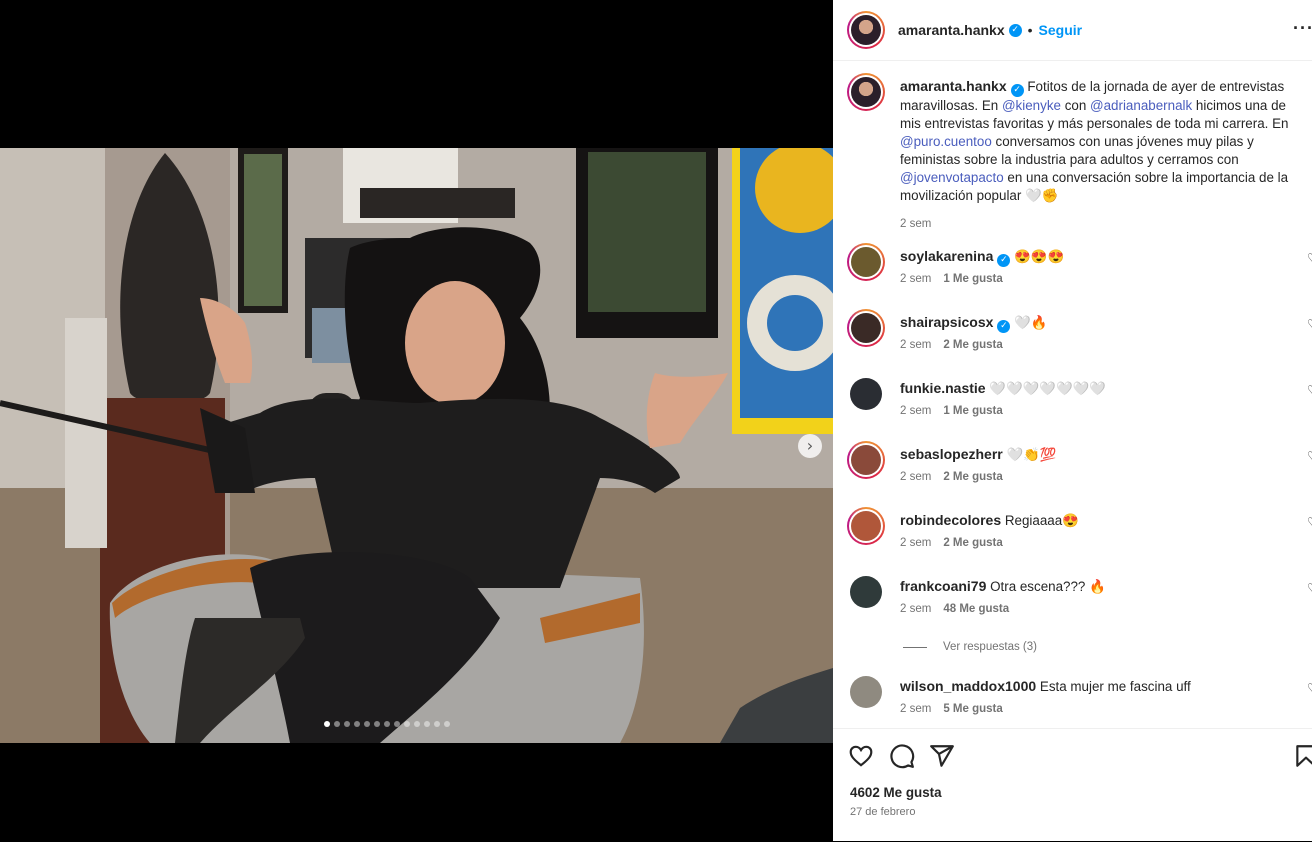 The width and height of the screenshot is (1312, 842). What do you see at coordinates (968, 686) in the screenshot?
I see `commenter-username: wilson_maddox1000` at bounding box center [968, 686].